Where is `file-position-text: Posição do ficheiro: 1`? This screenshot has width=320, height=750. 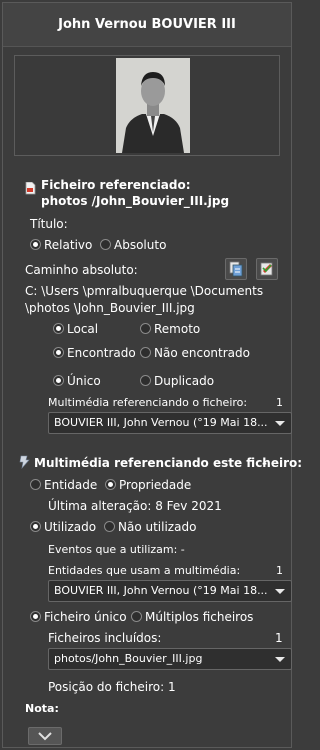 file-position-text: Posição do ficheiro: 1 is located at coordinates (112, 687).